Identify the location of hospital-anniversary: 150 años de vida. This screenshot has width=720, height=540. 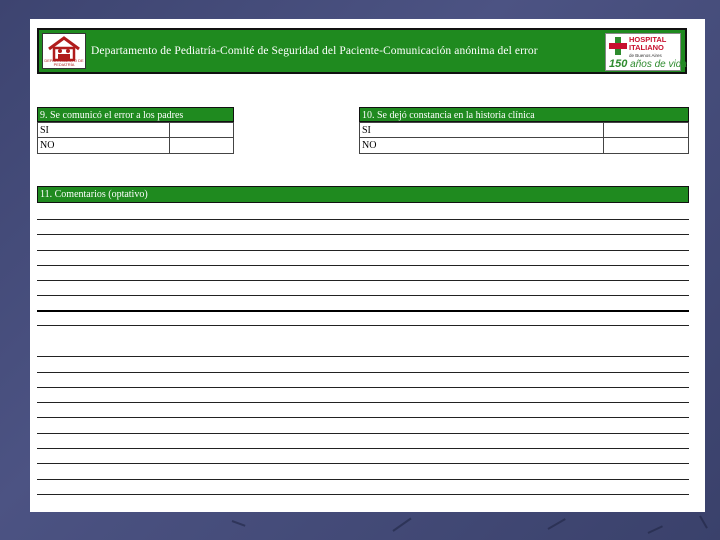
(648, 64).